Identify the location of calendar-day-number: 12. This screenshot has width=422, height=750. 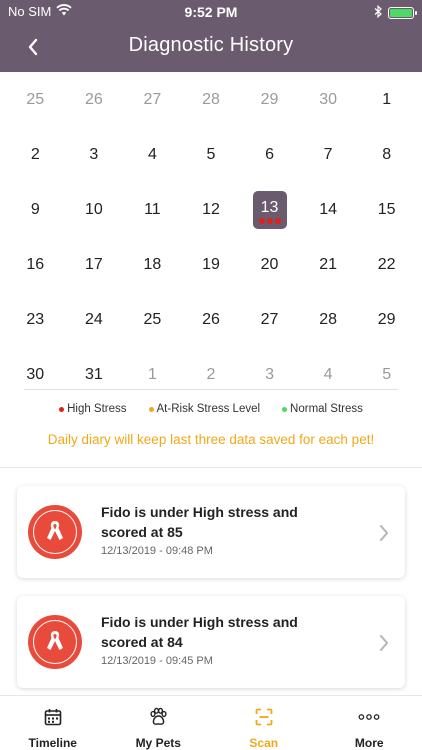
(211, 210).